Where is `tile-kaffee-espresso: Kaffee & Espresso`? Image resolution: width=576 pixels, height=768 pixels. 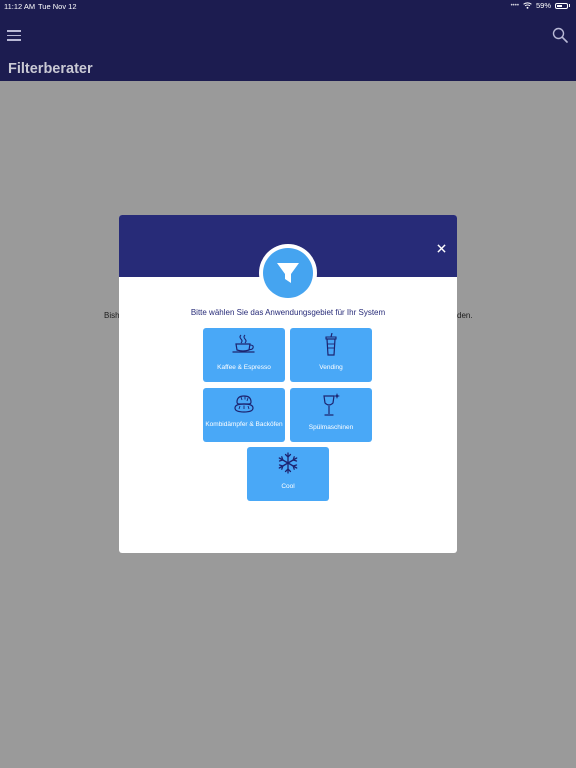
tile-kaffee-espresso: Kaffee & Espresso is located at coordinates (244, 355).